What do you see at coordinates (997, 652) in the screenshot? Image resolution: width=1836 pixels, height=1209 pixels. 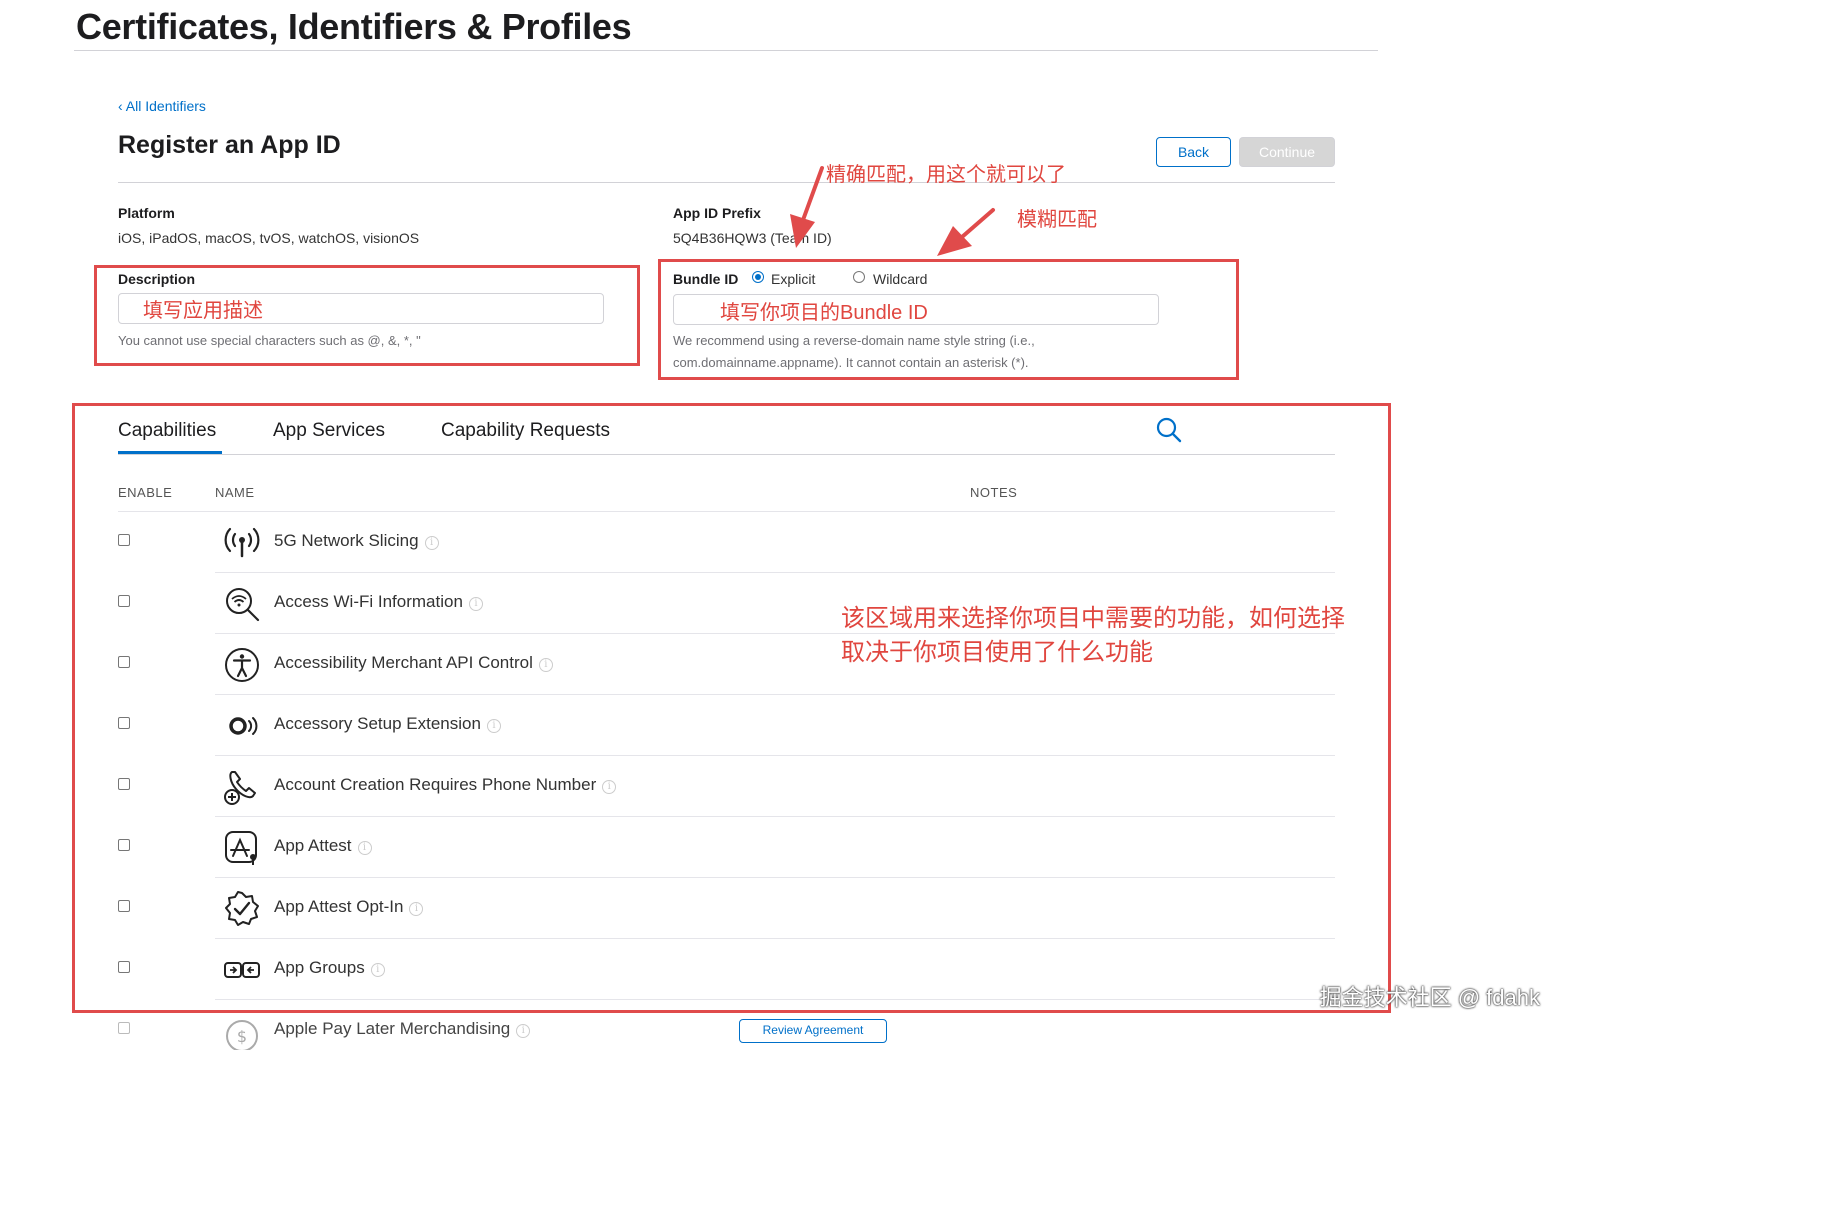 I see `capabilities-annotation-line2: 取决于你项目使用了什么功能` at bounding box center [997, 652].